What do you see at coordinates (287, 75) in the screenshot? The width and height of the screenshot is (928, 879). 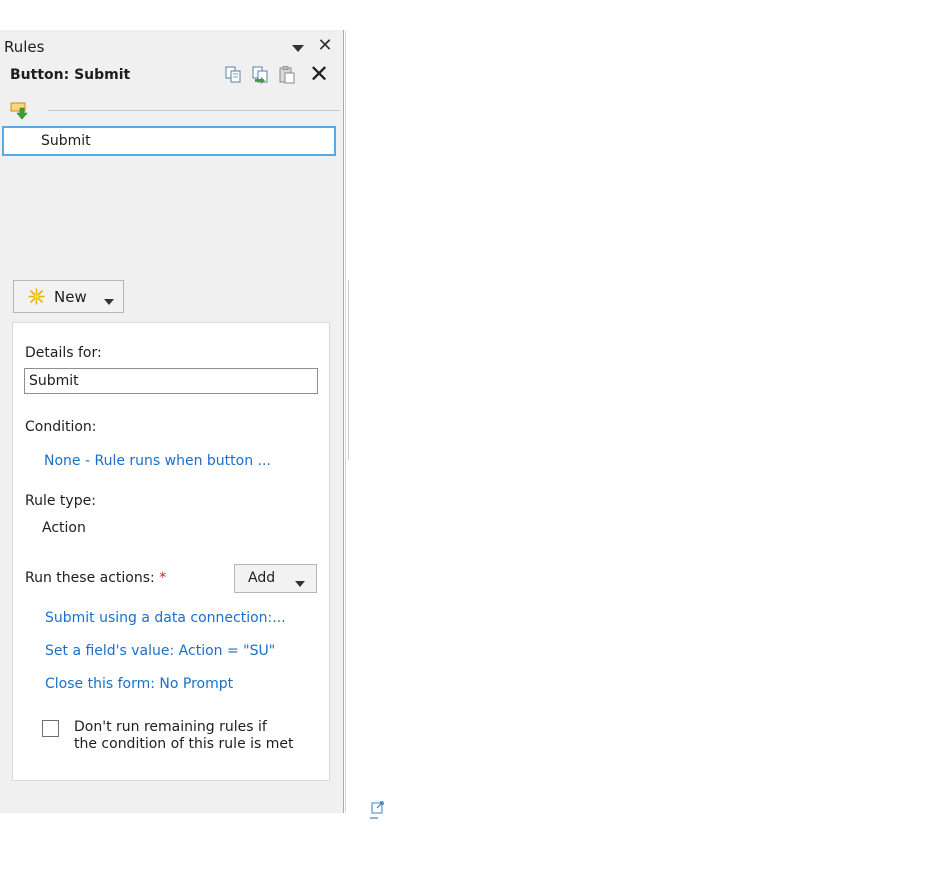 I see `paste-icon` at bounding box center [287, 75].